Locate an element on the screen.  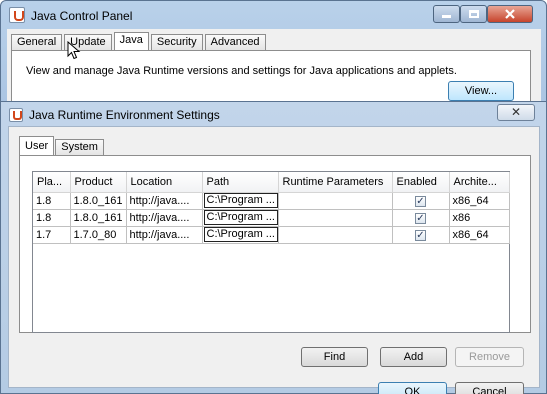
tab-security: Security is located at coordinates (176, 42).